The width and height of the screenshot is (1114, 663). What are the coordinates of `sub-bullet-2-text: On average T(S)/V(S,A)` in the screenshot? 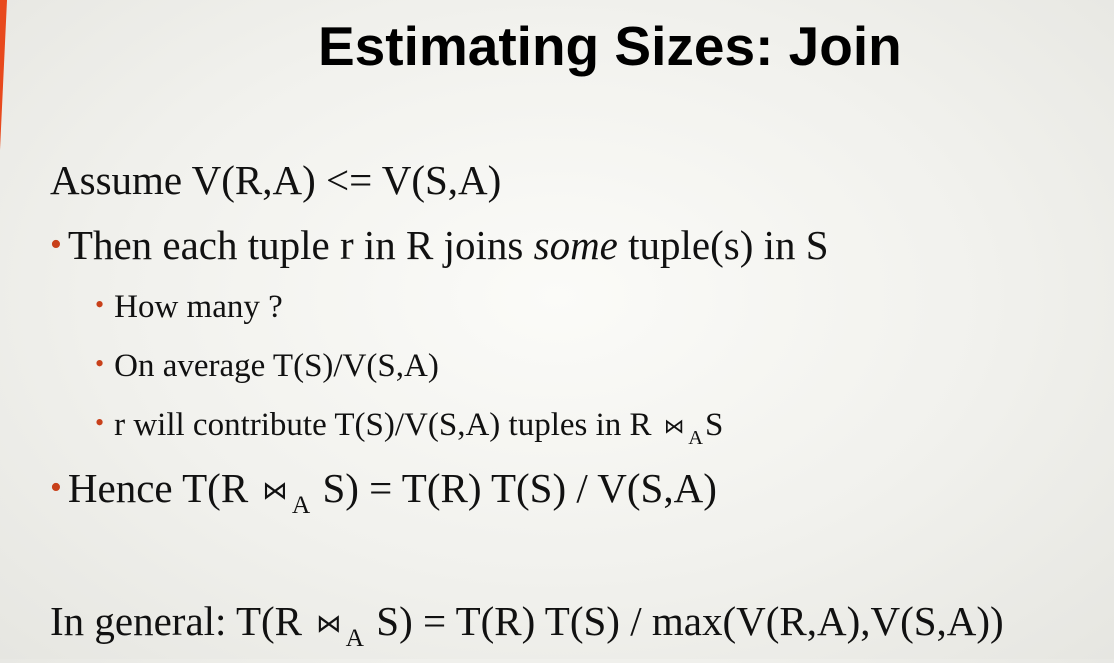 It's located at (276, 366).